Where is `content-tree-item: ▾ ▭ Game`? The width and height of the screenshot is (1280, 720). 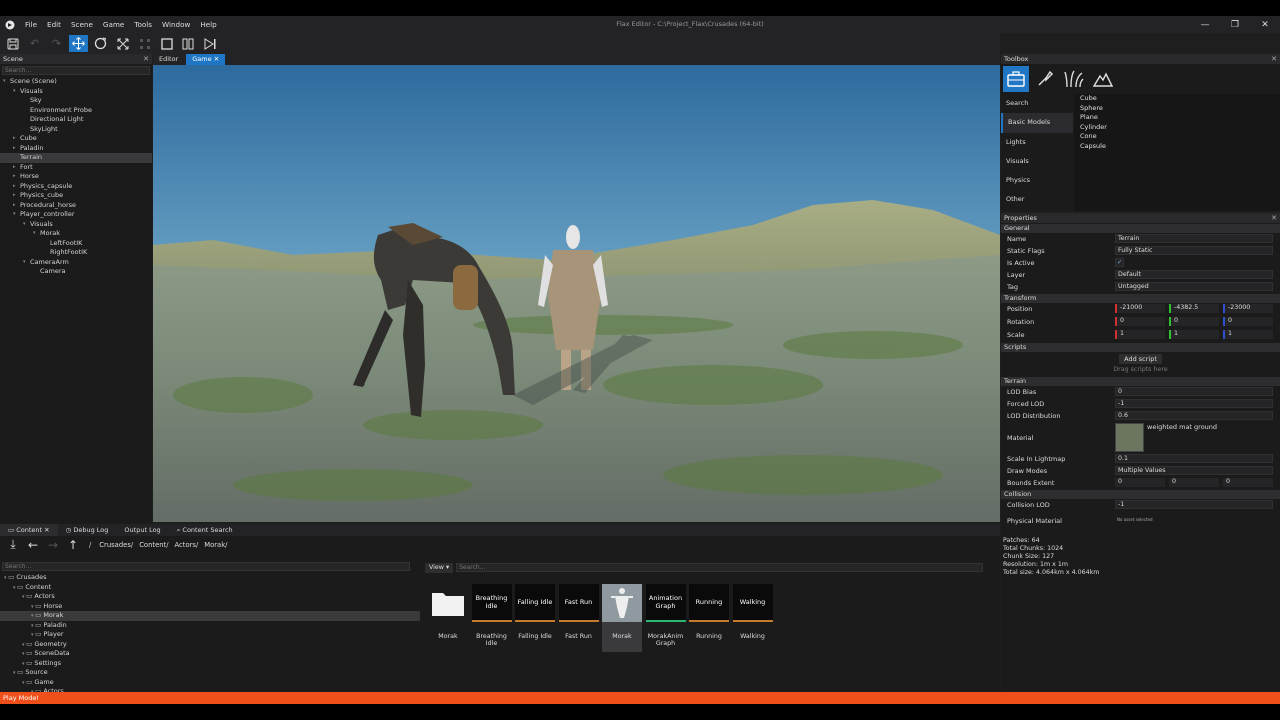 content-tree-item: ▾ ▭ Game is located at coordinates (210, 683).